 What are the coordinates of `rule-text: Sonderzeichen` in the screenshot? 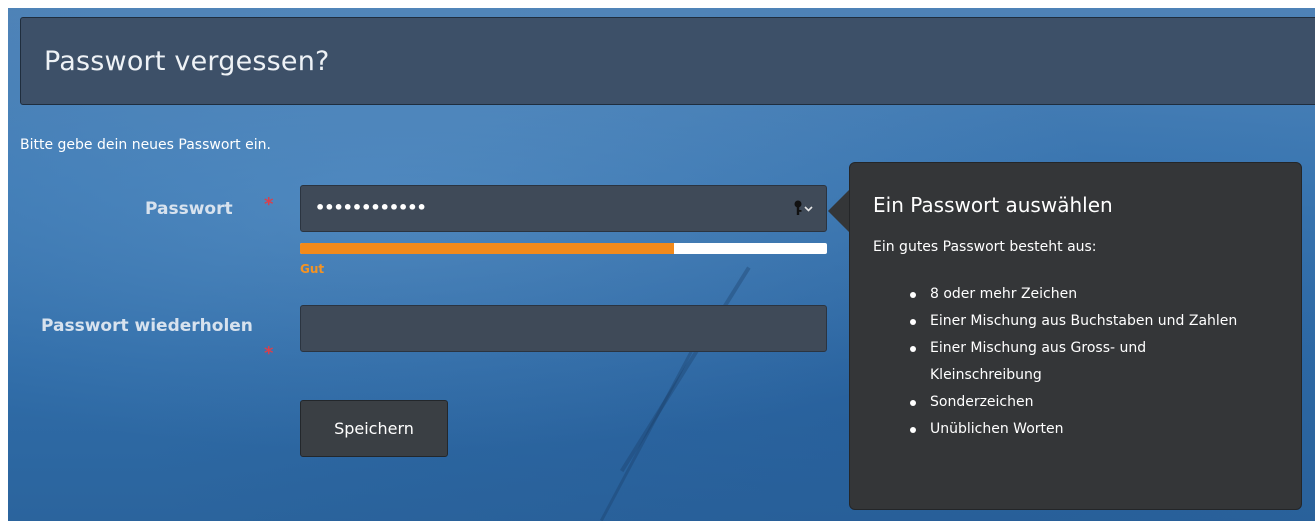 It's located at (982, 402).